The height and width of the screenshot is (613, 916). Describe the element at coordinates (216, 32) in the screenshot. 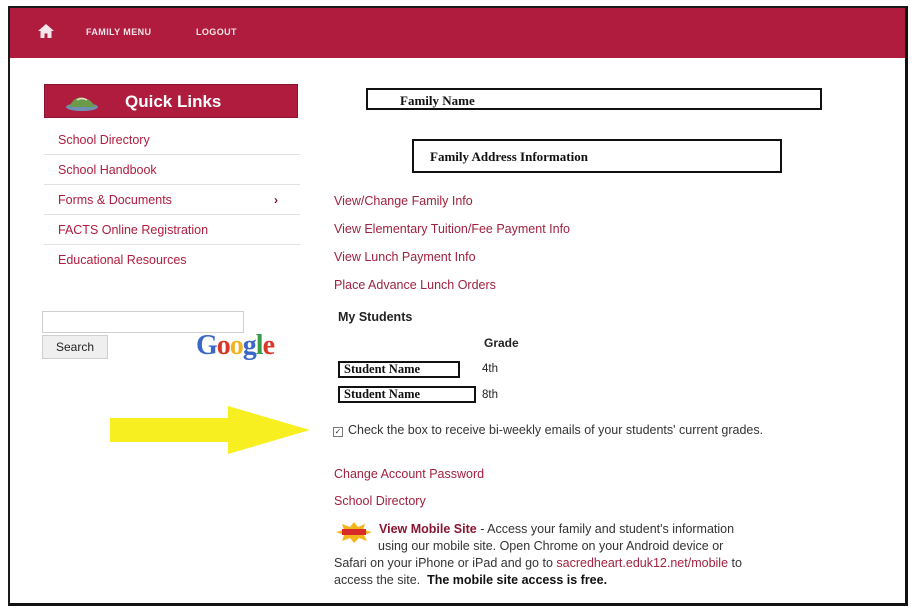

I see `nav-logout: LOGOUT` at that location.